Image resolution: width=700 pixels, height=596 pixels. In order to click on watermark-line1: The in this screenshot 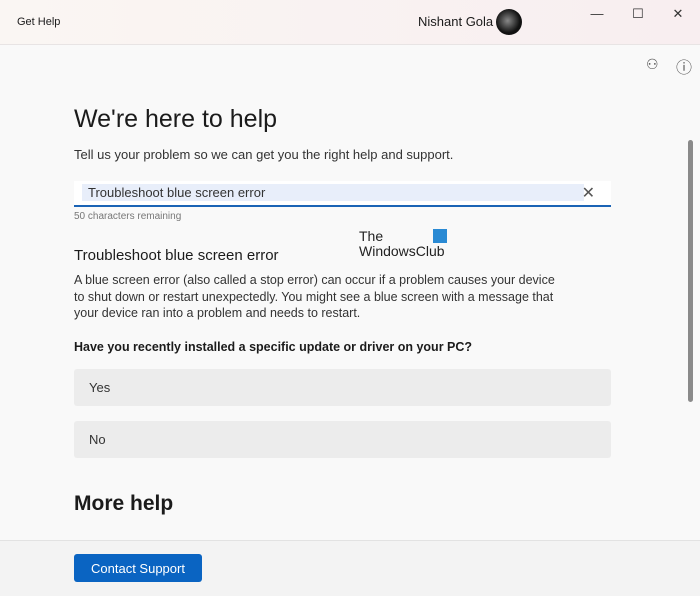, I will do `click(371, 236)`.